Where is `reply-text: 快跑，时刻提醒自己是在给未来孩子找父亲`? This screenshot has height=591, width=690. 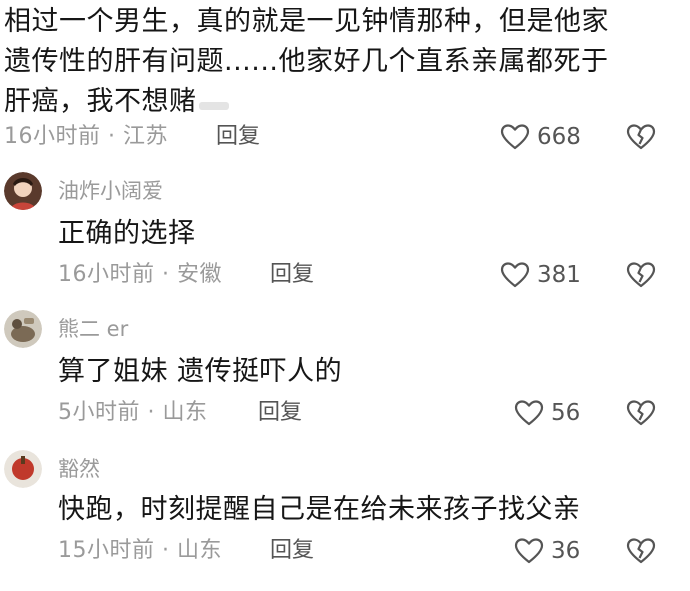 reply-text: 快跑，时刻提醒自己是在给未来孩子找父亲 is located at coordinates (319, 509).